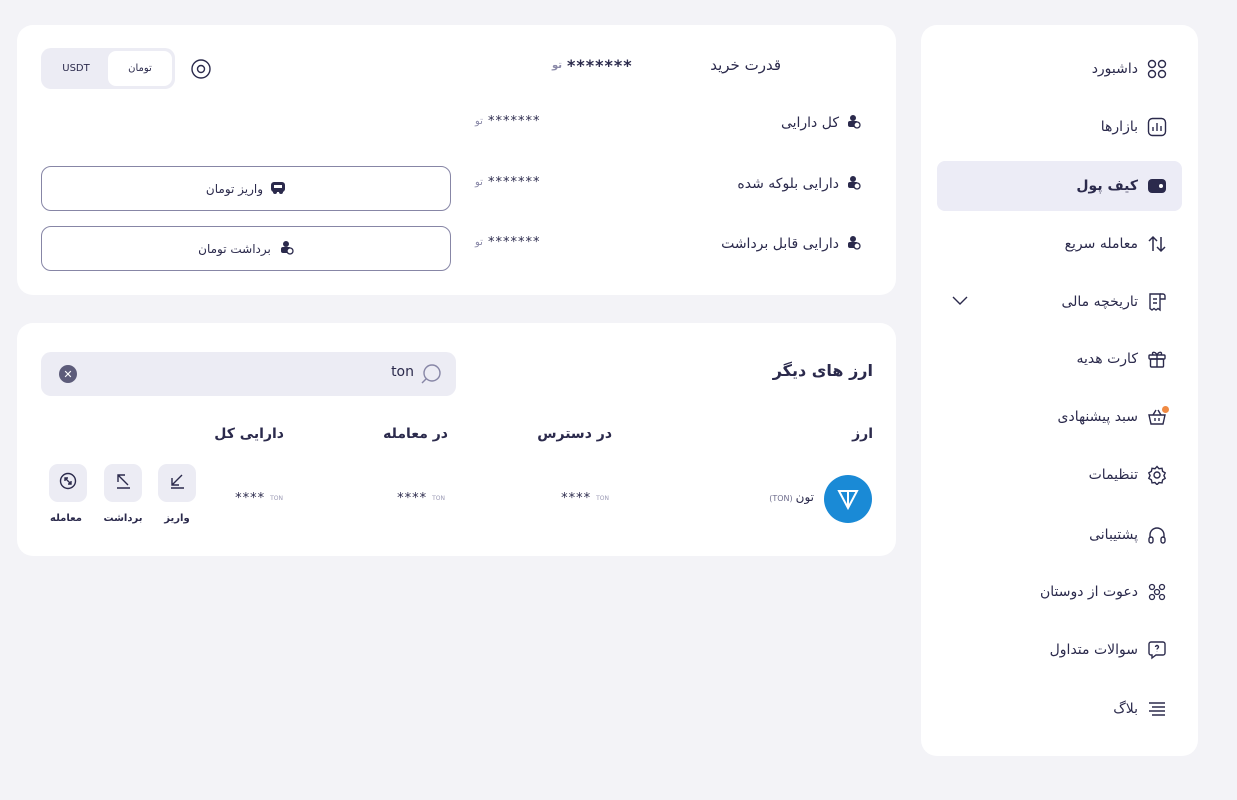 The height and width of the screenshot is (800, 1237). Describe the element at coordinates (1157, 127) in the screenshot. I see `markets-icon` at that location.